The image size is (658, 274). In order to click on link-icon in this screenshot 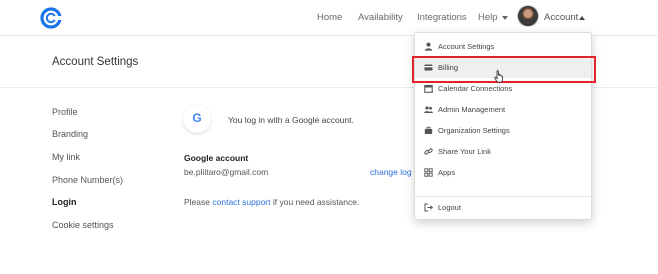, I will do `click(428, 151)`.